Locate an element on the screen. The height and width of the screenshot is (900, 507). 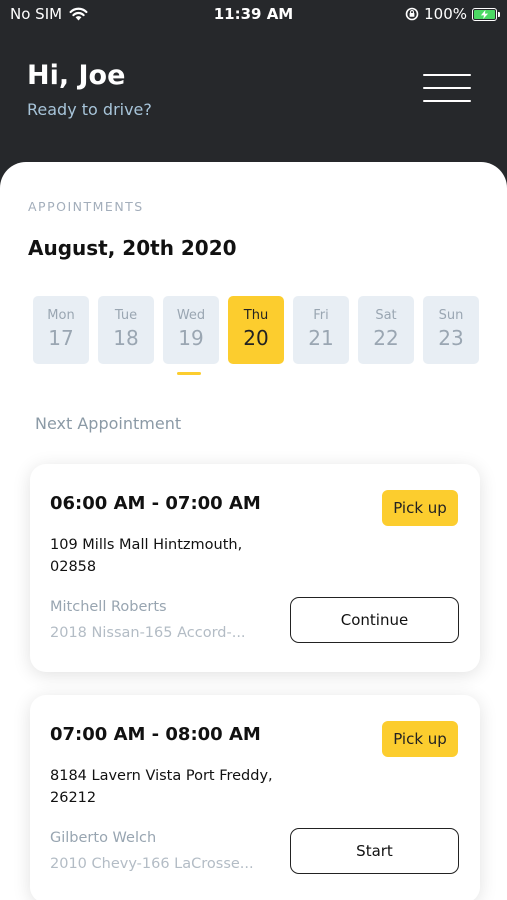
battery-percent: 100% is located at coordinates (445, 14).